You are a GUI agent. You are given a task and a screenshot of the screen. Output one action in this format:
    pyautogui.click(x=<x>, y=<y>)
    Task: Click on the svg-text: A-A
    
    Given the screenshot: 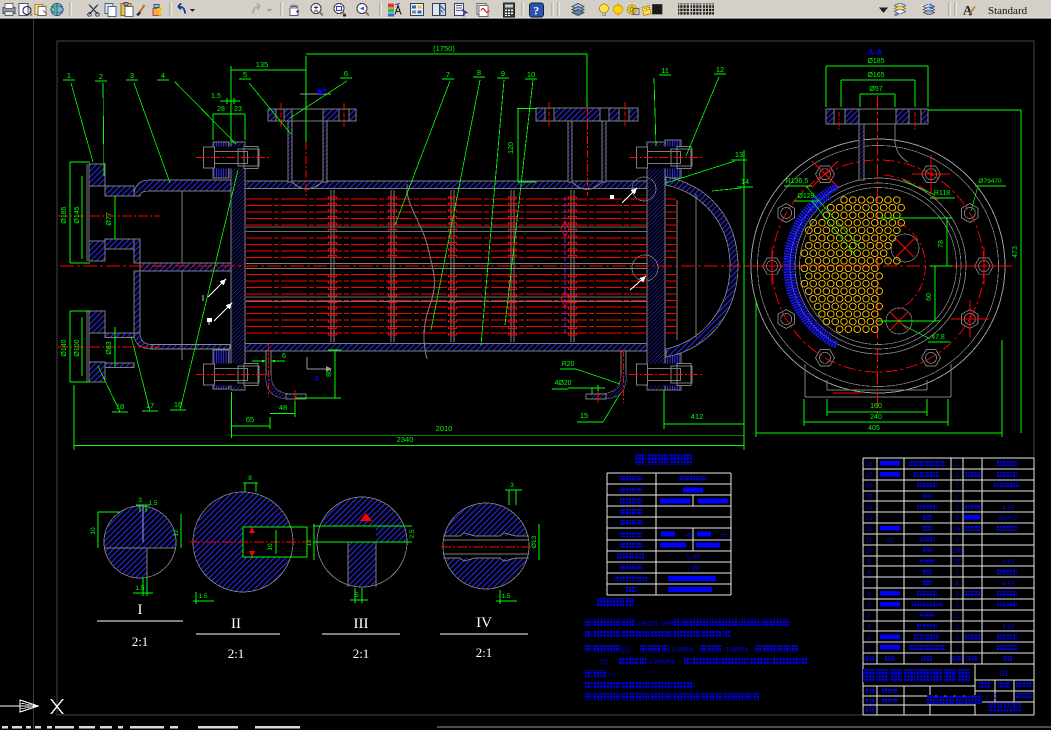 What is the action you would take?
    pyautogui.click(x=875, y=52)
    